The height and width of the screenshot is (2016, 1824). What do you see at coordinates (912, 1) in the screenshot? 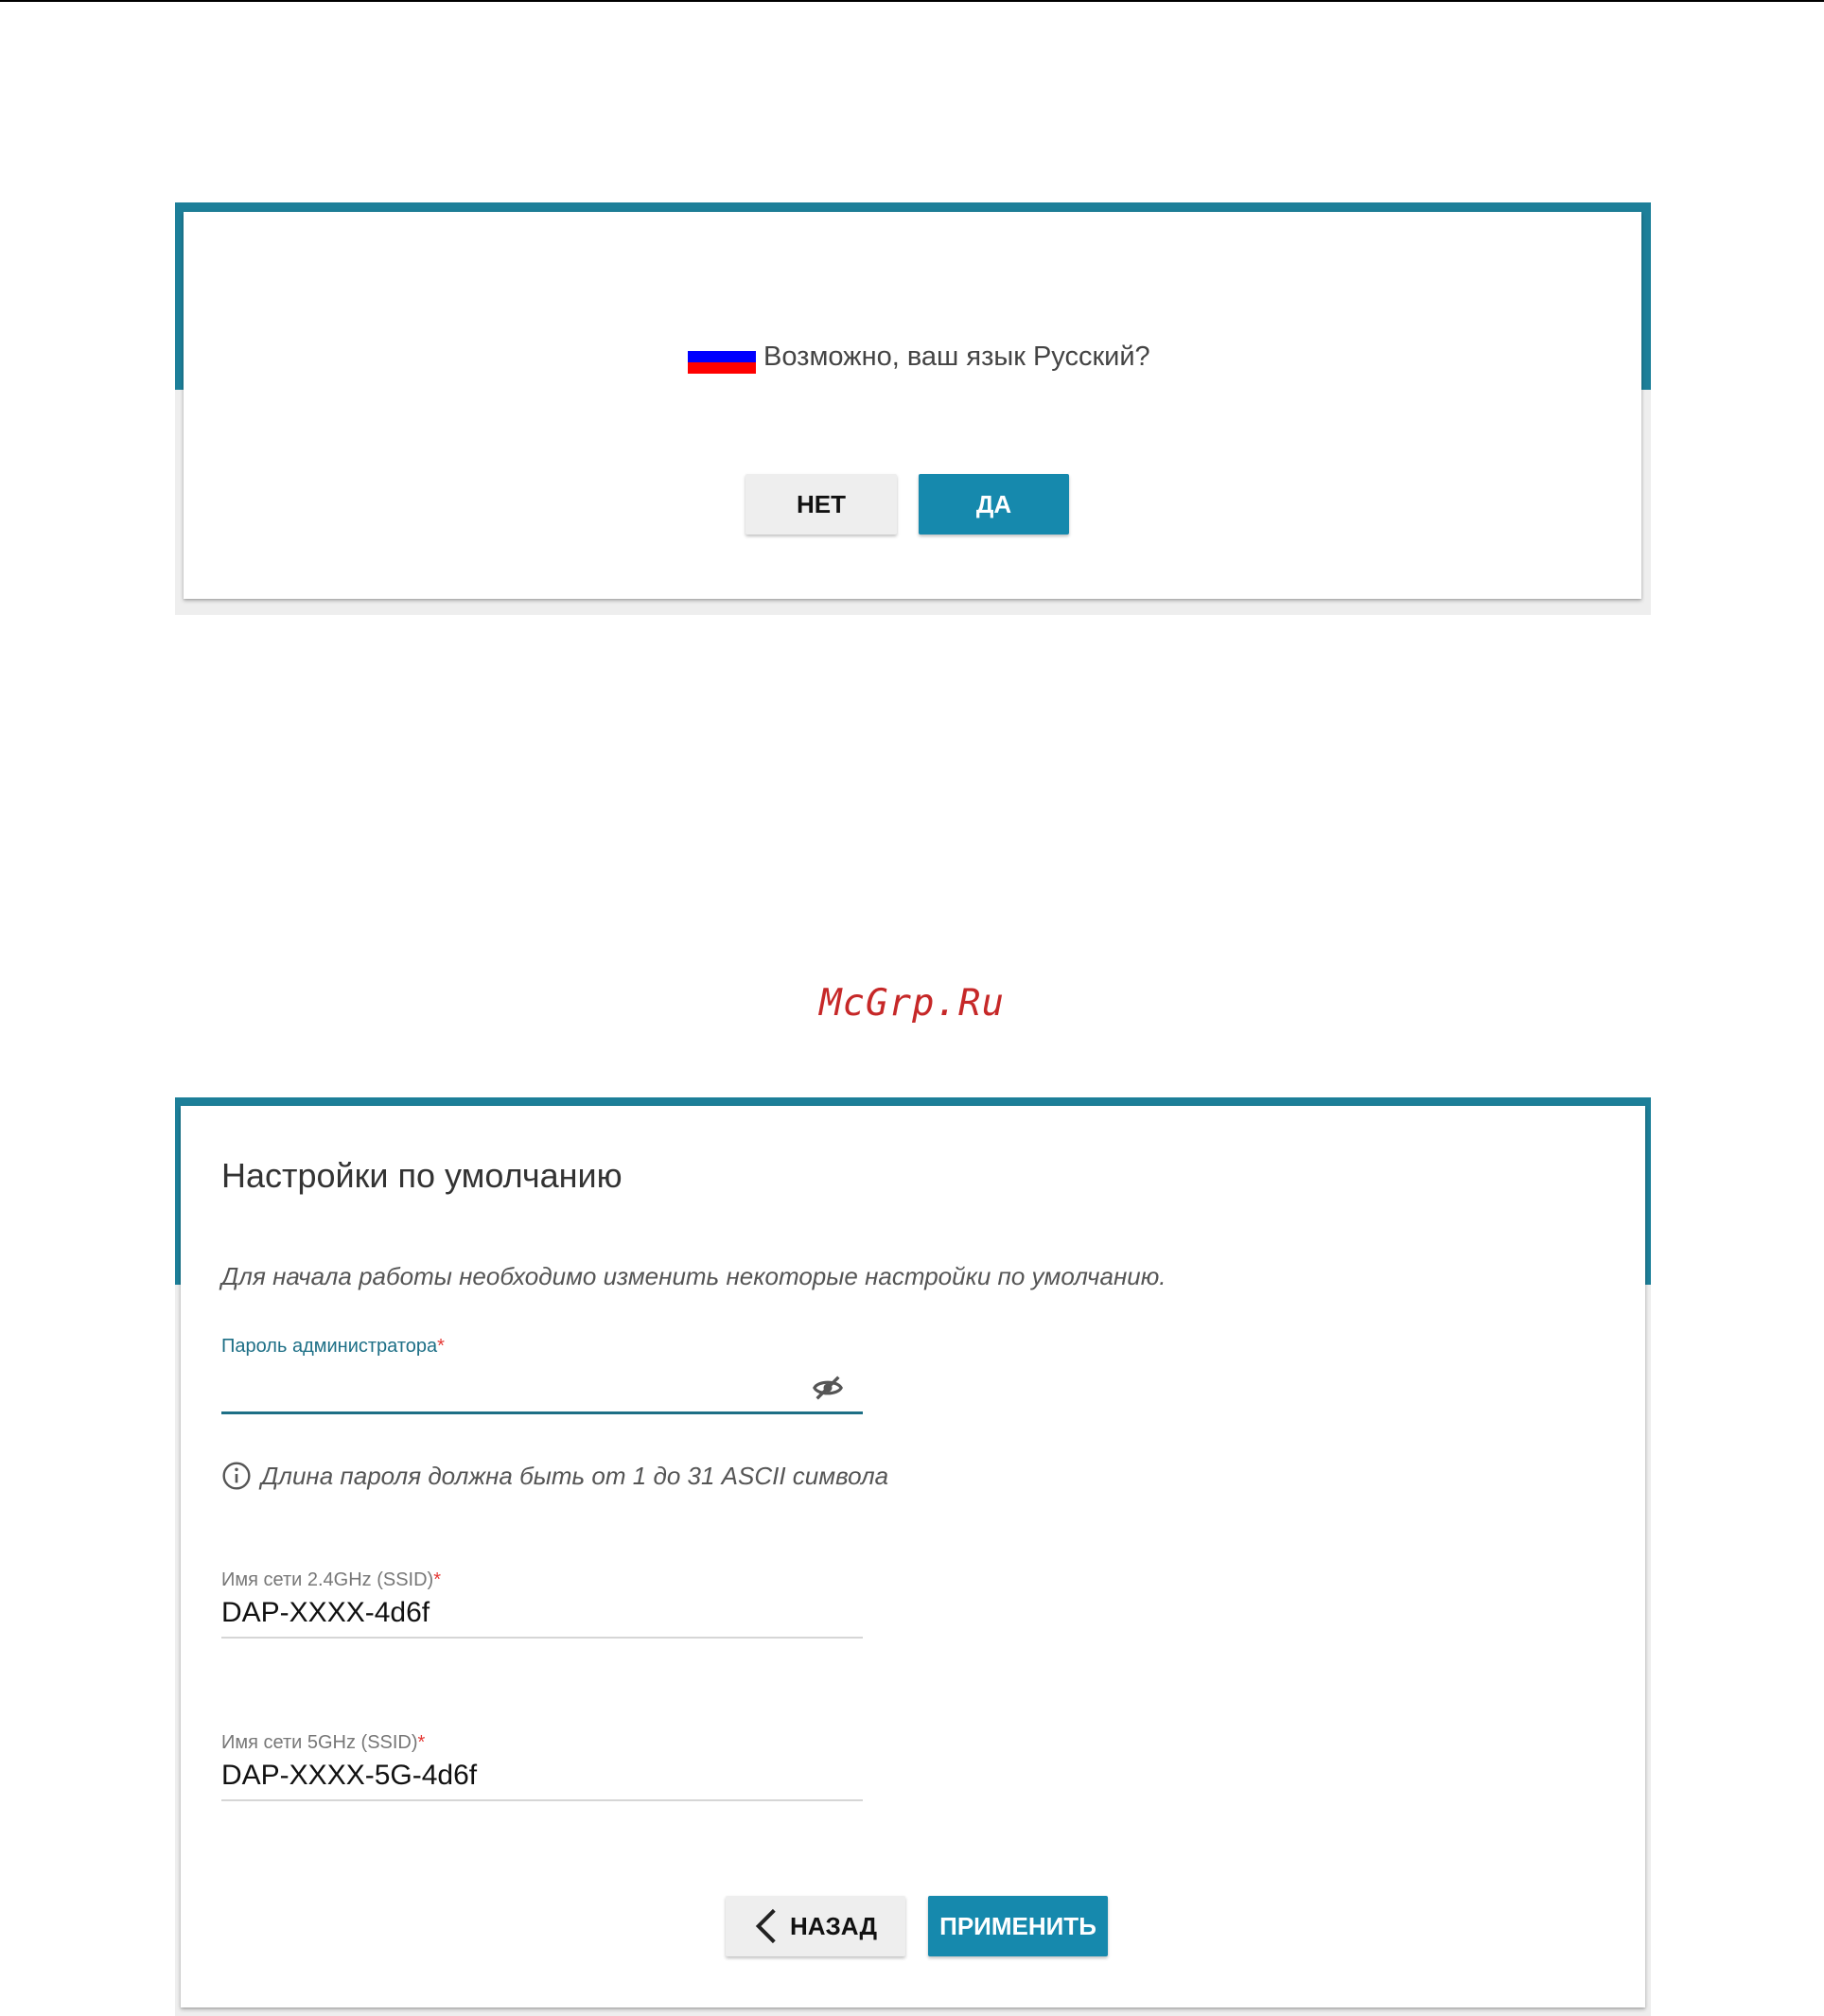
I see `top-rule` at bounding box center [912, 1].